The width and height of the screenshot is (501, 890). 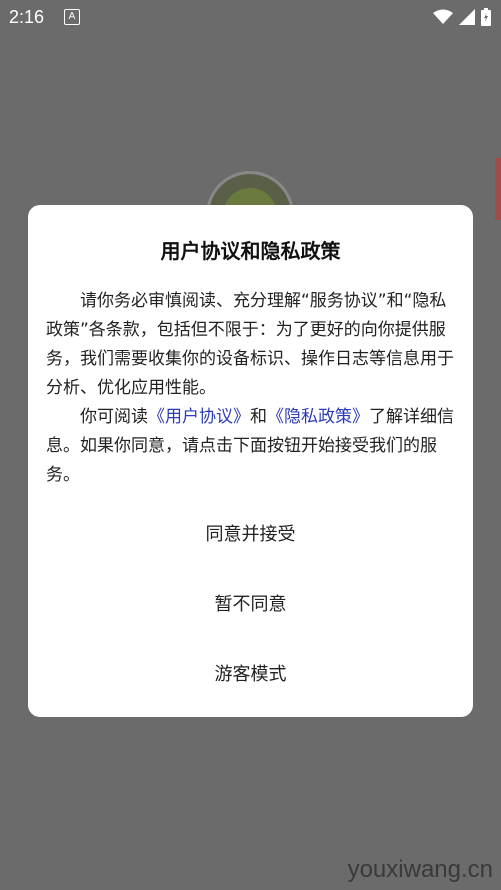 I want to click on agree-button: 同意并接受, so click(x=250, y=535).